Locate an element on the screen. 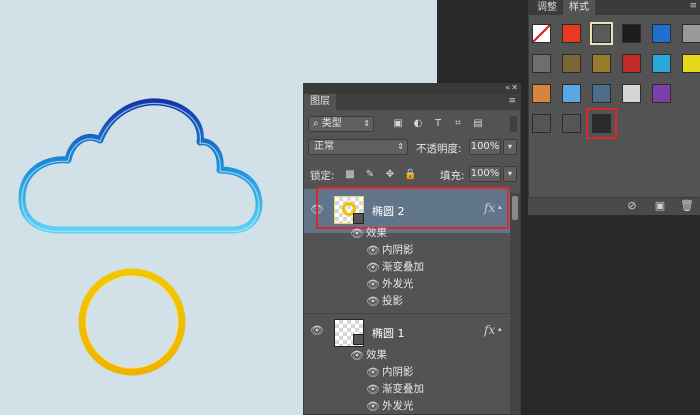 The height and width of the screenshot is (415, 700). layers-tabbar: 图层 ≡ is located at coordinates (412, 102).